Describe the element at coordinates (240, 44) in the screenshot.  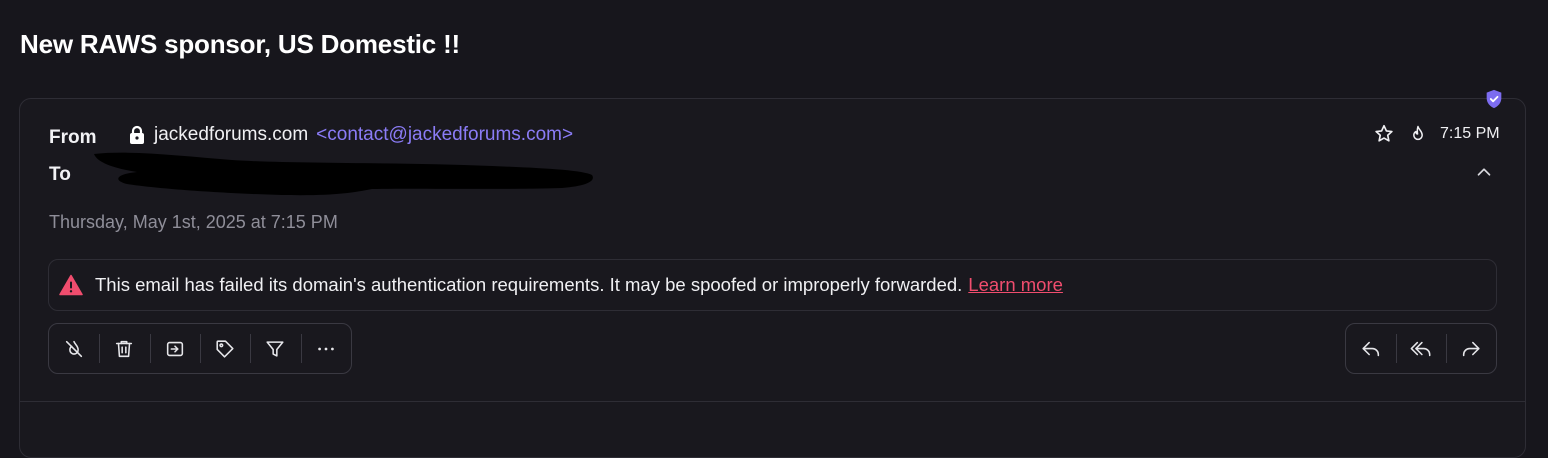
I see `email-subject: New RAWS sponsor, US Domestic !!` at that location.